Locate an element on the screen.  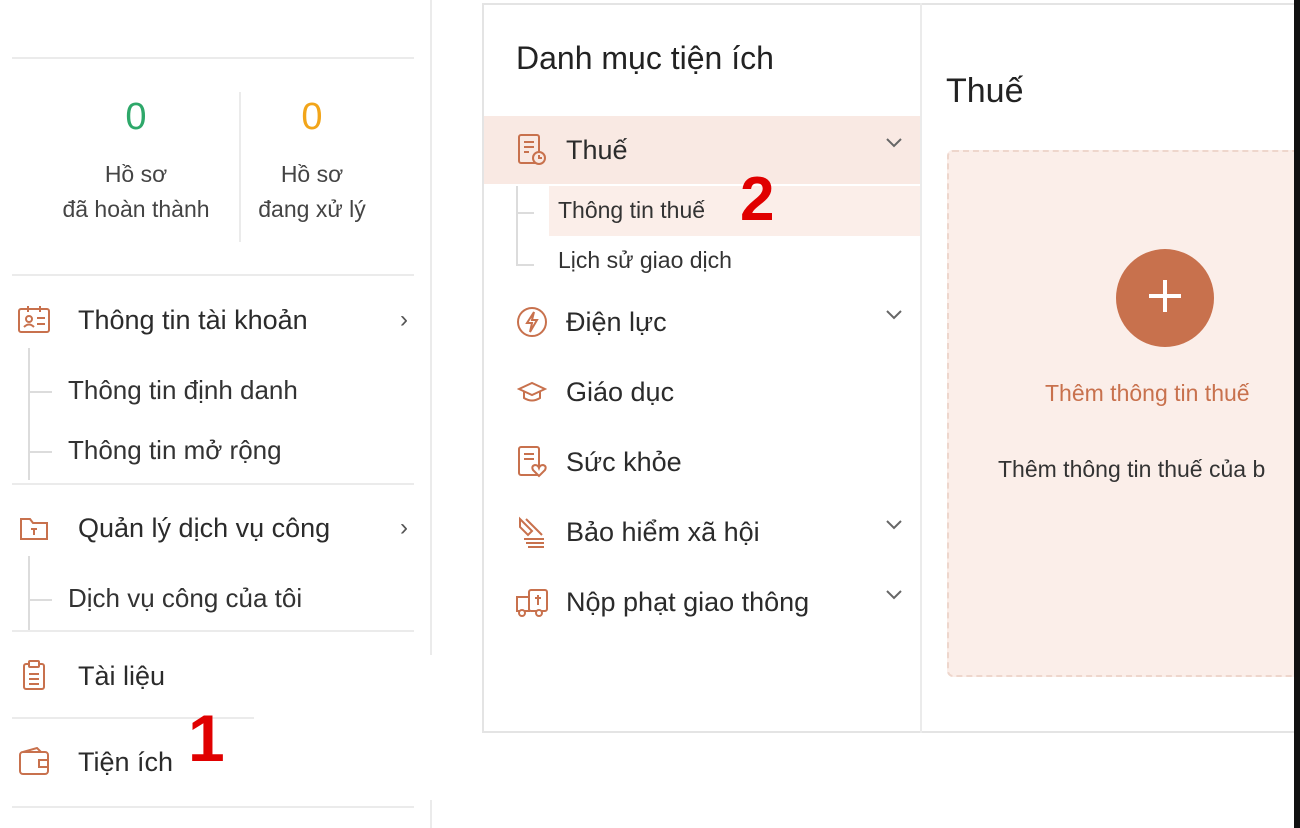
tax-document-icon is located at coordinates (532, 150).